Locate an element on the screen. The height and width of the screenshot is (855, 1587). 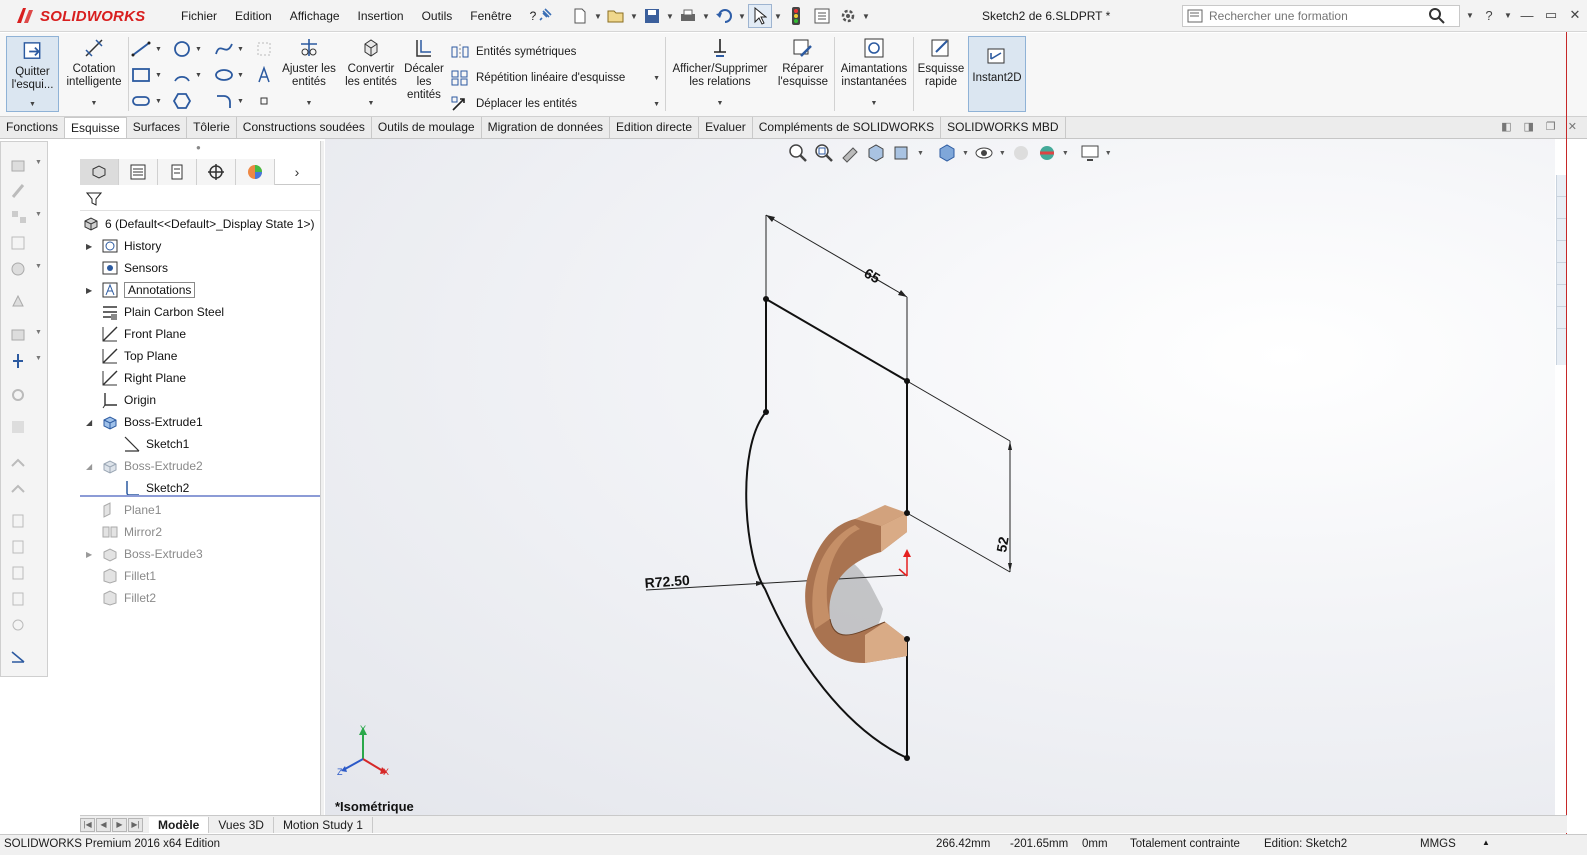
tab-outils-moulage: Outils de moulage is located at coordinates (427, 127).